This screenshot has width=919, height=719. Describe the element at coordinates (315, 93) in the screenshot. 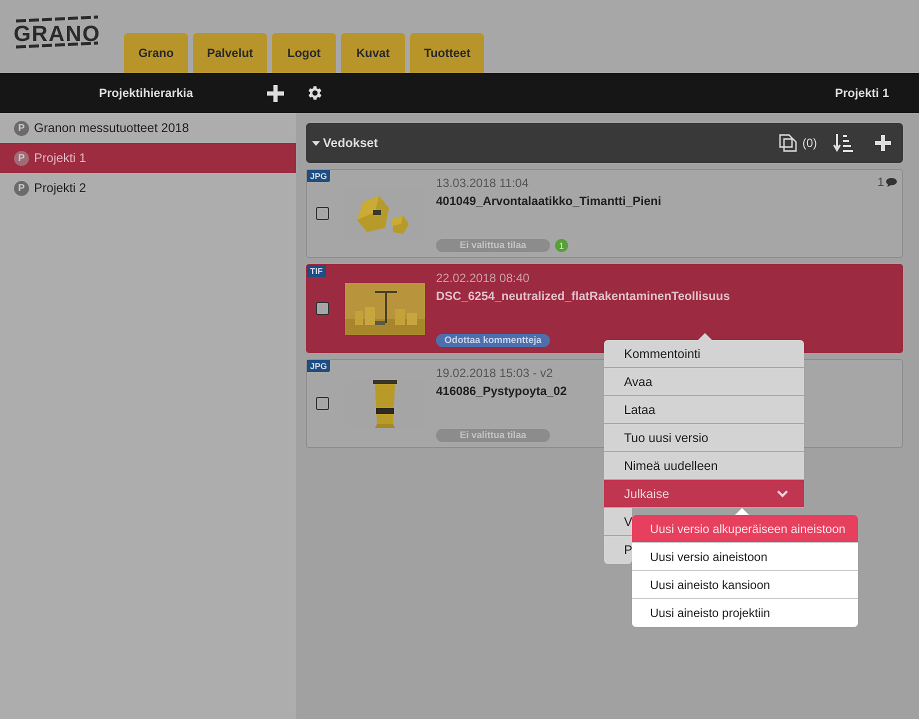

I see `settings-icon` at that location.